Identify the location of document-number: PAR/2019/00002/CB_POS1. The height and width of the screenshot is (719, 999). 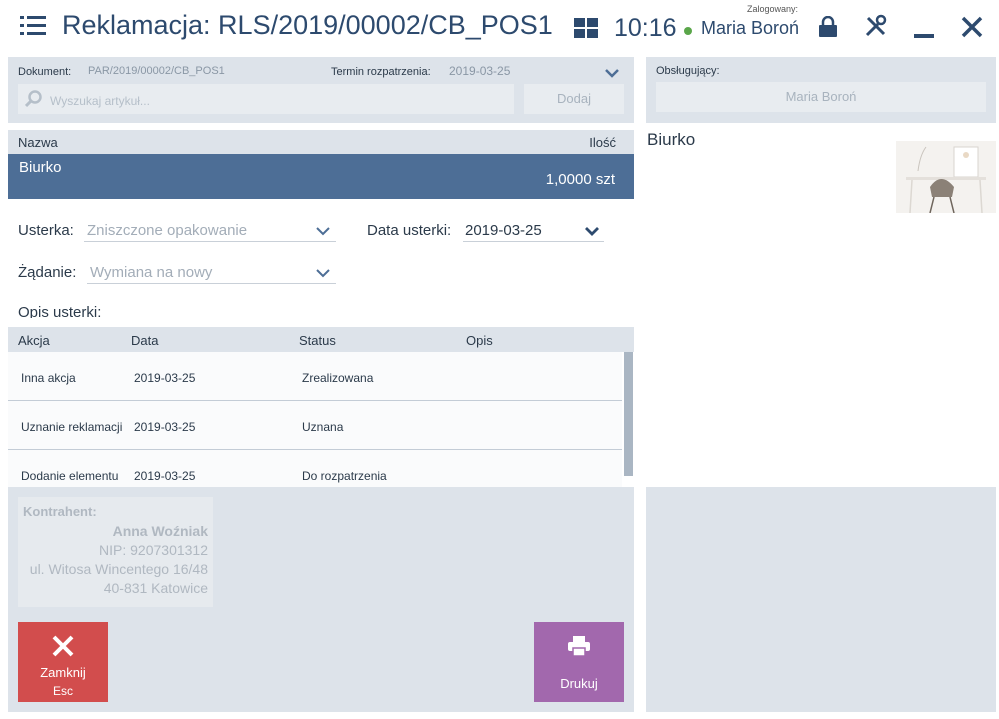
(156, 71).